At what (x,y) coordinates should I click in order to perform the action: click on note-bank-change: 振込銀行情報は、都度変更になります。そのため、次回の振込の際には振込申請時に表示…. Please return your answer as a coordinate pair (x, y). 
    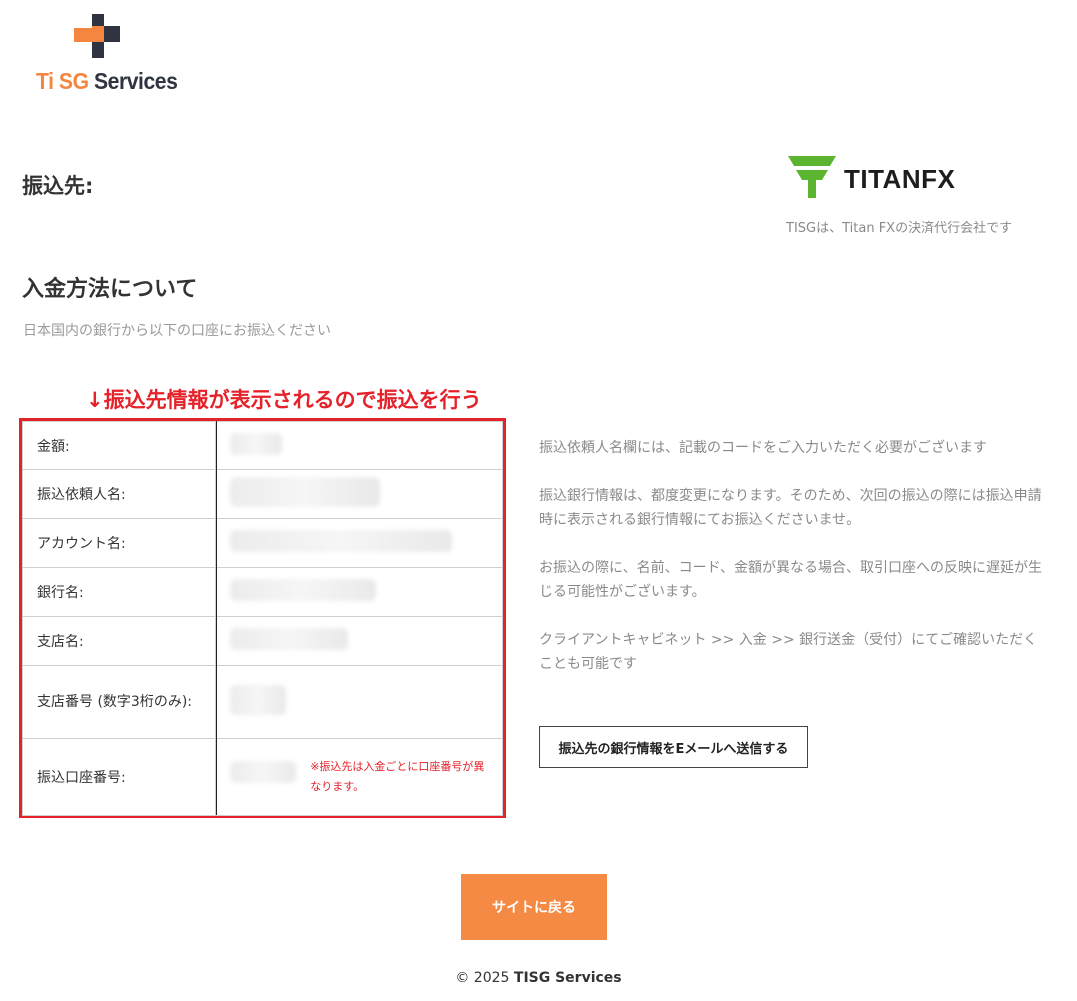
    Looking at the image, I should click on (790, 508).